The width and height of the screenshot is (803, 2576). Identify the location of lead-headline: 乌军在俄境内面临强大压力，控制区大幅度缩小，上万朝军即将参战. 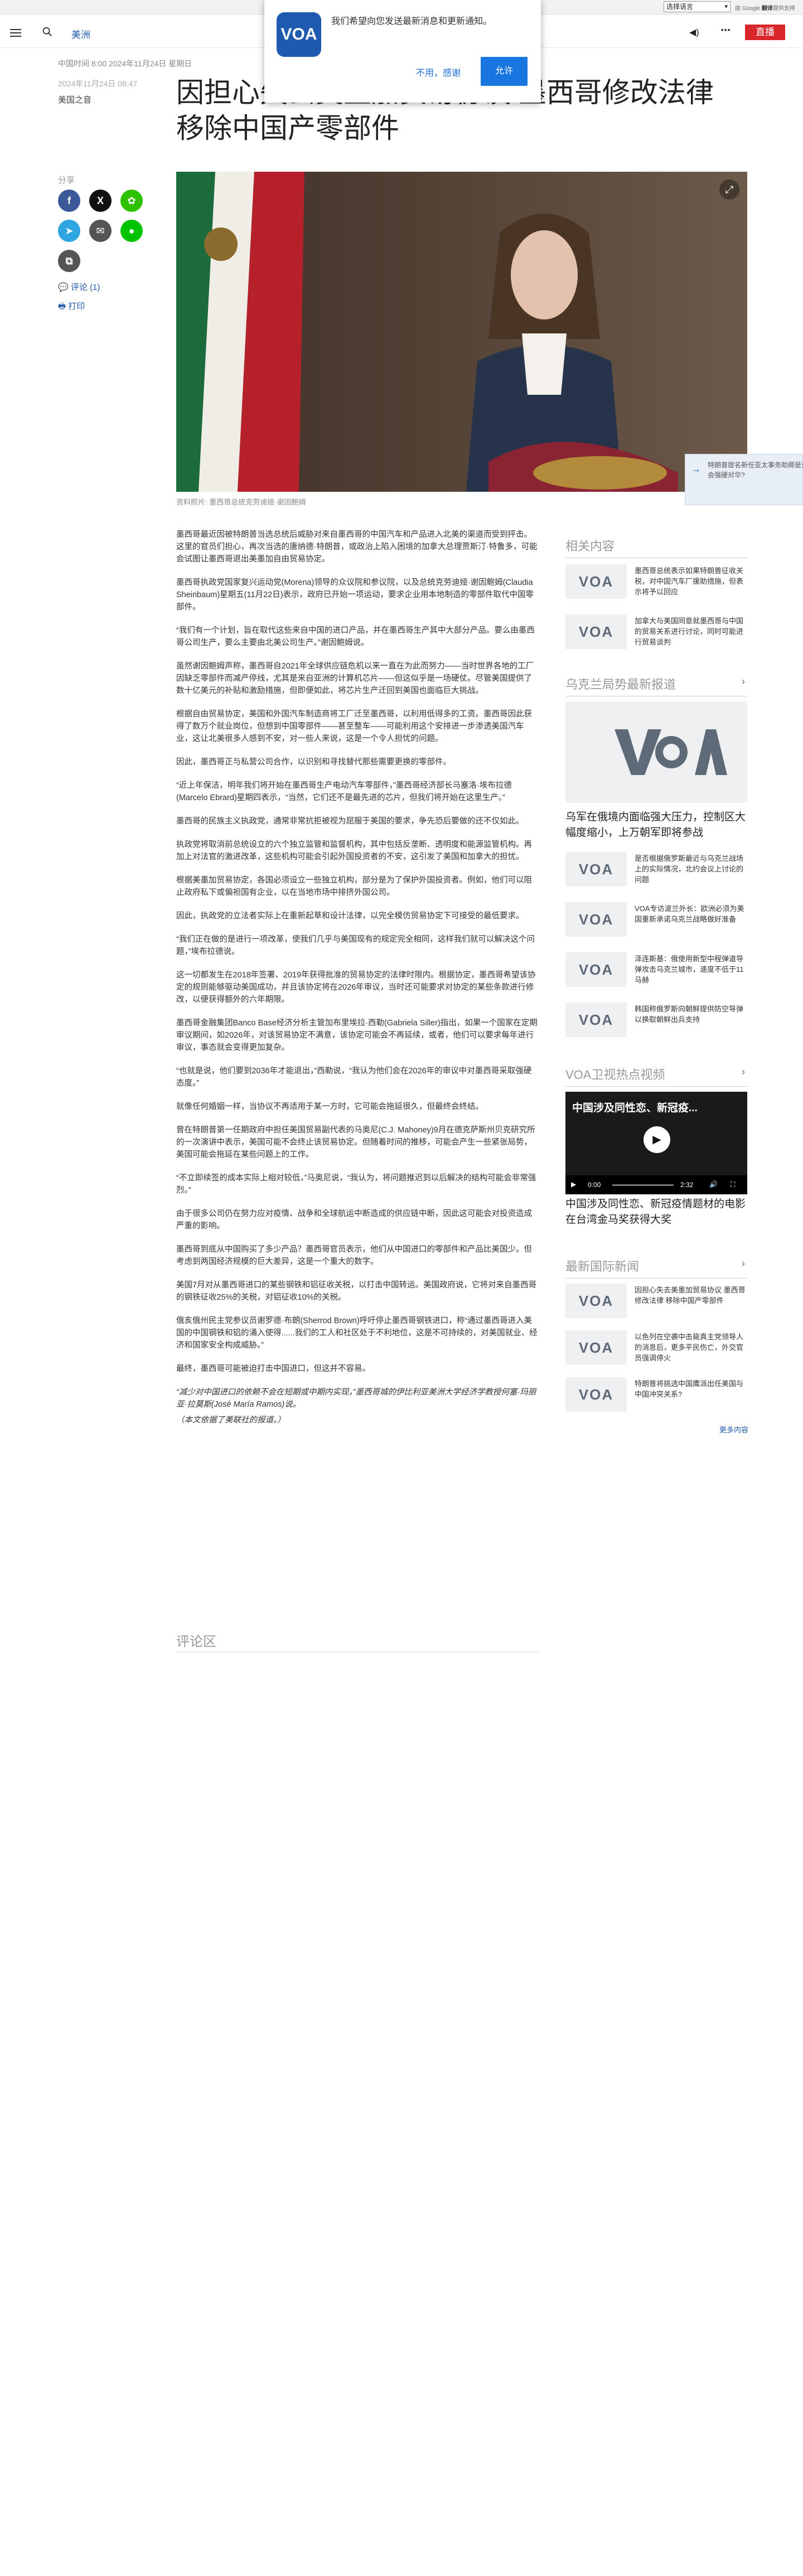
(656, 825).